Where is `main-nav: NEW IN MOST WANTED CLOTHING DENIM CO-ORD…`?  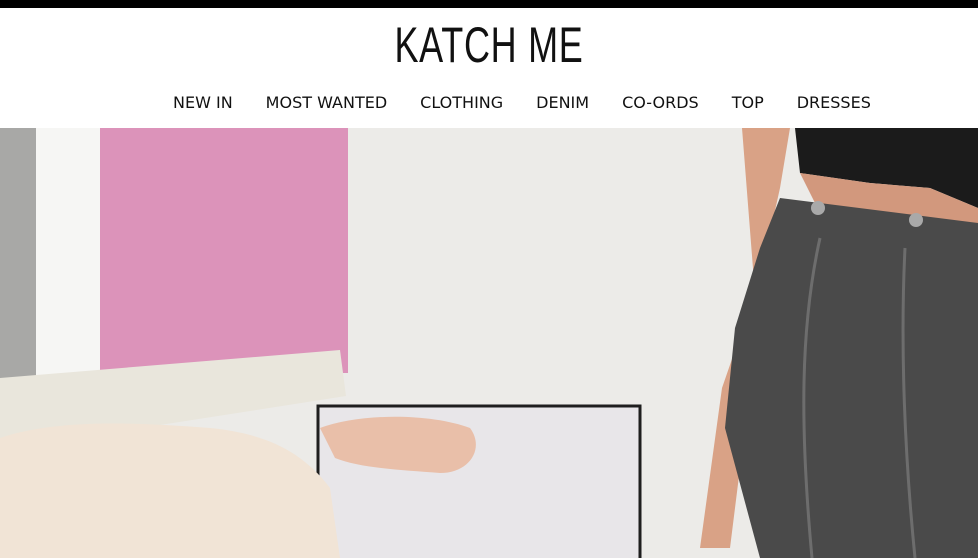
main-nav: NEW IN MOST WANTED CLOTHING DENIM CO-ORD… is located at coordinates (522, 103).